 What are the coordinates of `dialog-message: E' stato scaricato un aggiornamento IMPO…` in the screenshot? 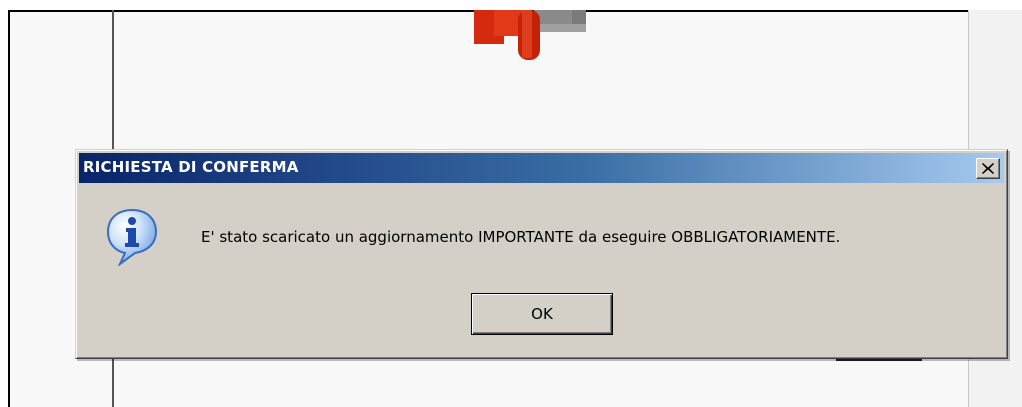 It's located at (521, 237).